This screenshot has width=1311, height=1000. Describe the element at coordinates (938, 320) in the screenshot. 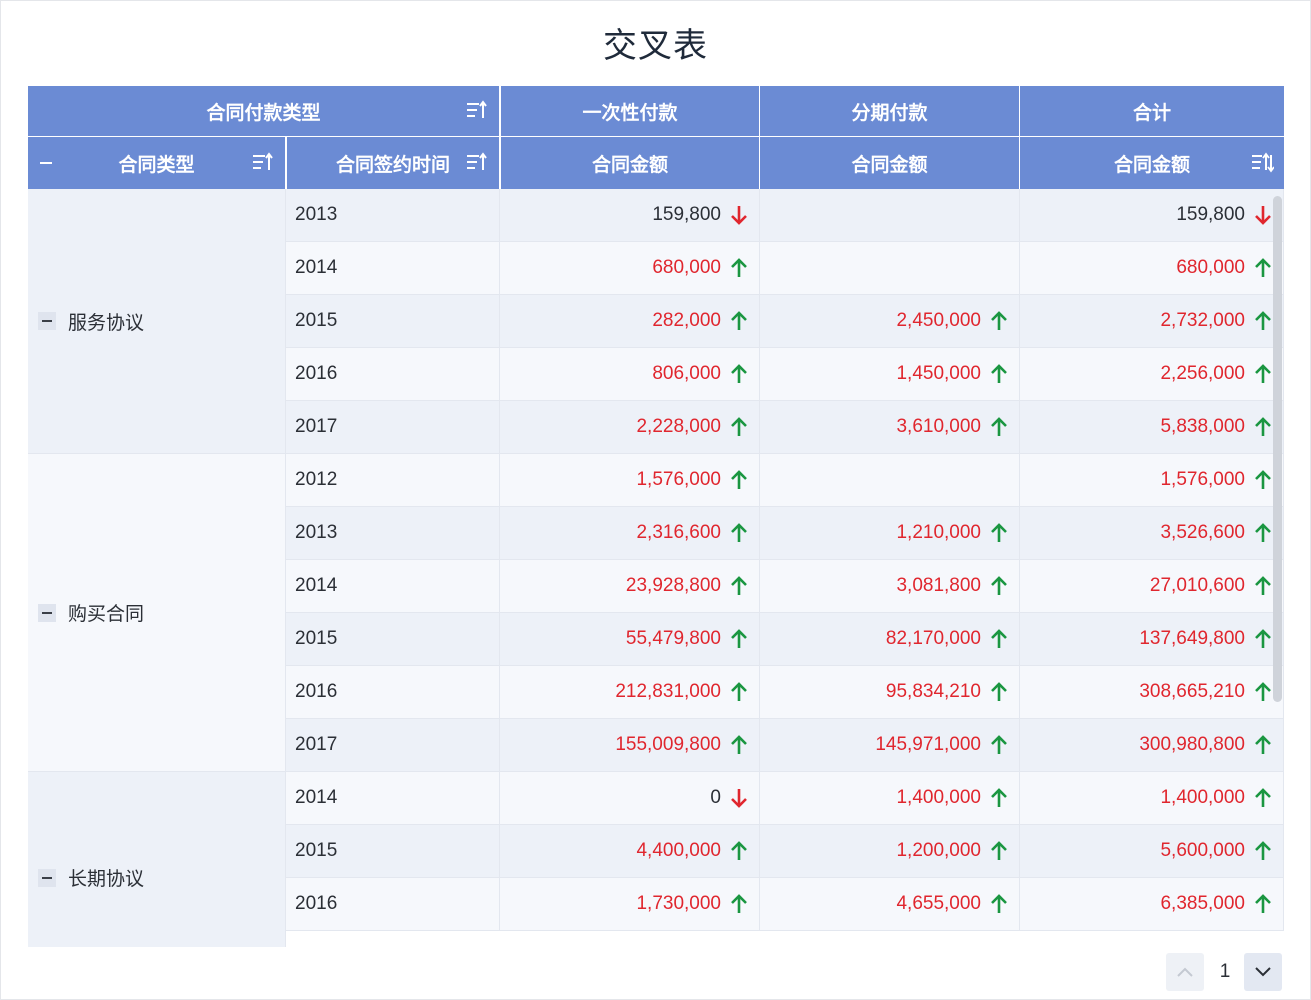

I see `cell-value: 2,450,000` at that location.